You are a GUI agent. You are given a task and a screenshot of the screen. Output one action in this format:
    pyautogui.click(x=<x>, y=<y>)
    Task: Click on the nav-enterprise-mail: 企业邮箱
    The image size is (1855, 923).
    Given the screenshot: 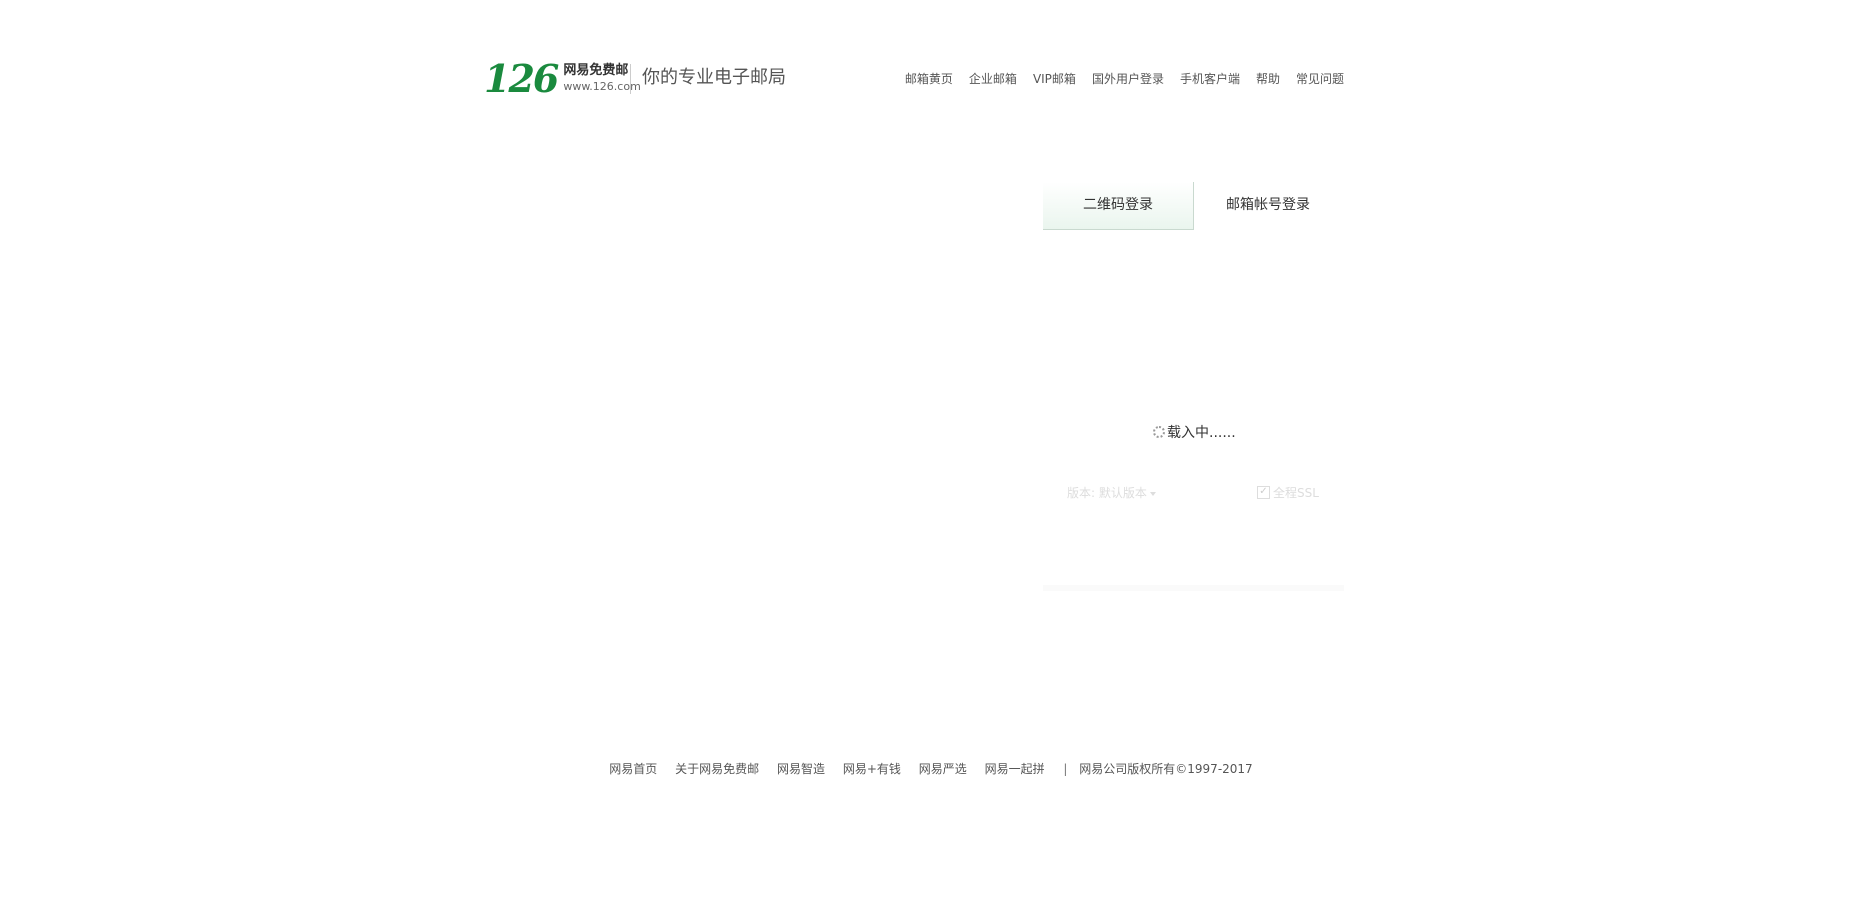 What is the action you would take?
    pyautogui.click(x=993, y=79)
    